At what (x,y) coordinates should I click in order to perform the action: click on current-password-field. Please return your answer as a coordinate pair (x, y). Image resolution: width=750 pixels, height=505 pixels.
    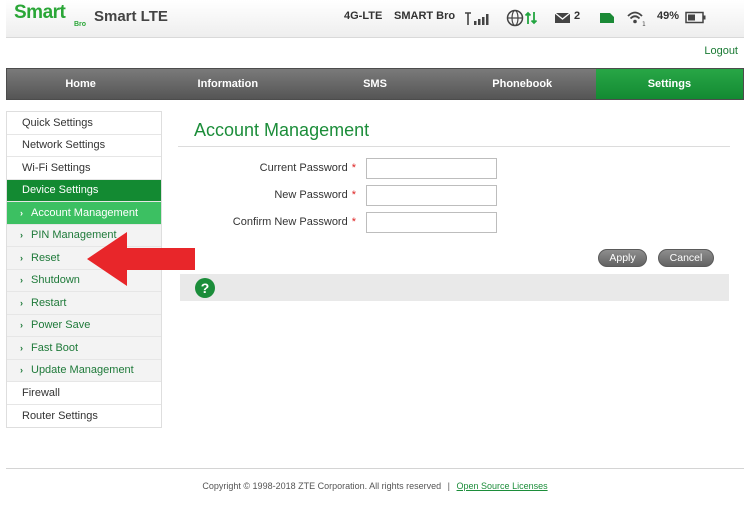
    Looking at the image, I should click on (431, 168).